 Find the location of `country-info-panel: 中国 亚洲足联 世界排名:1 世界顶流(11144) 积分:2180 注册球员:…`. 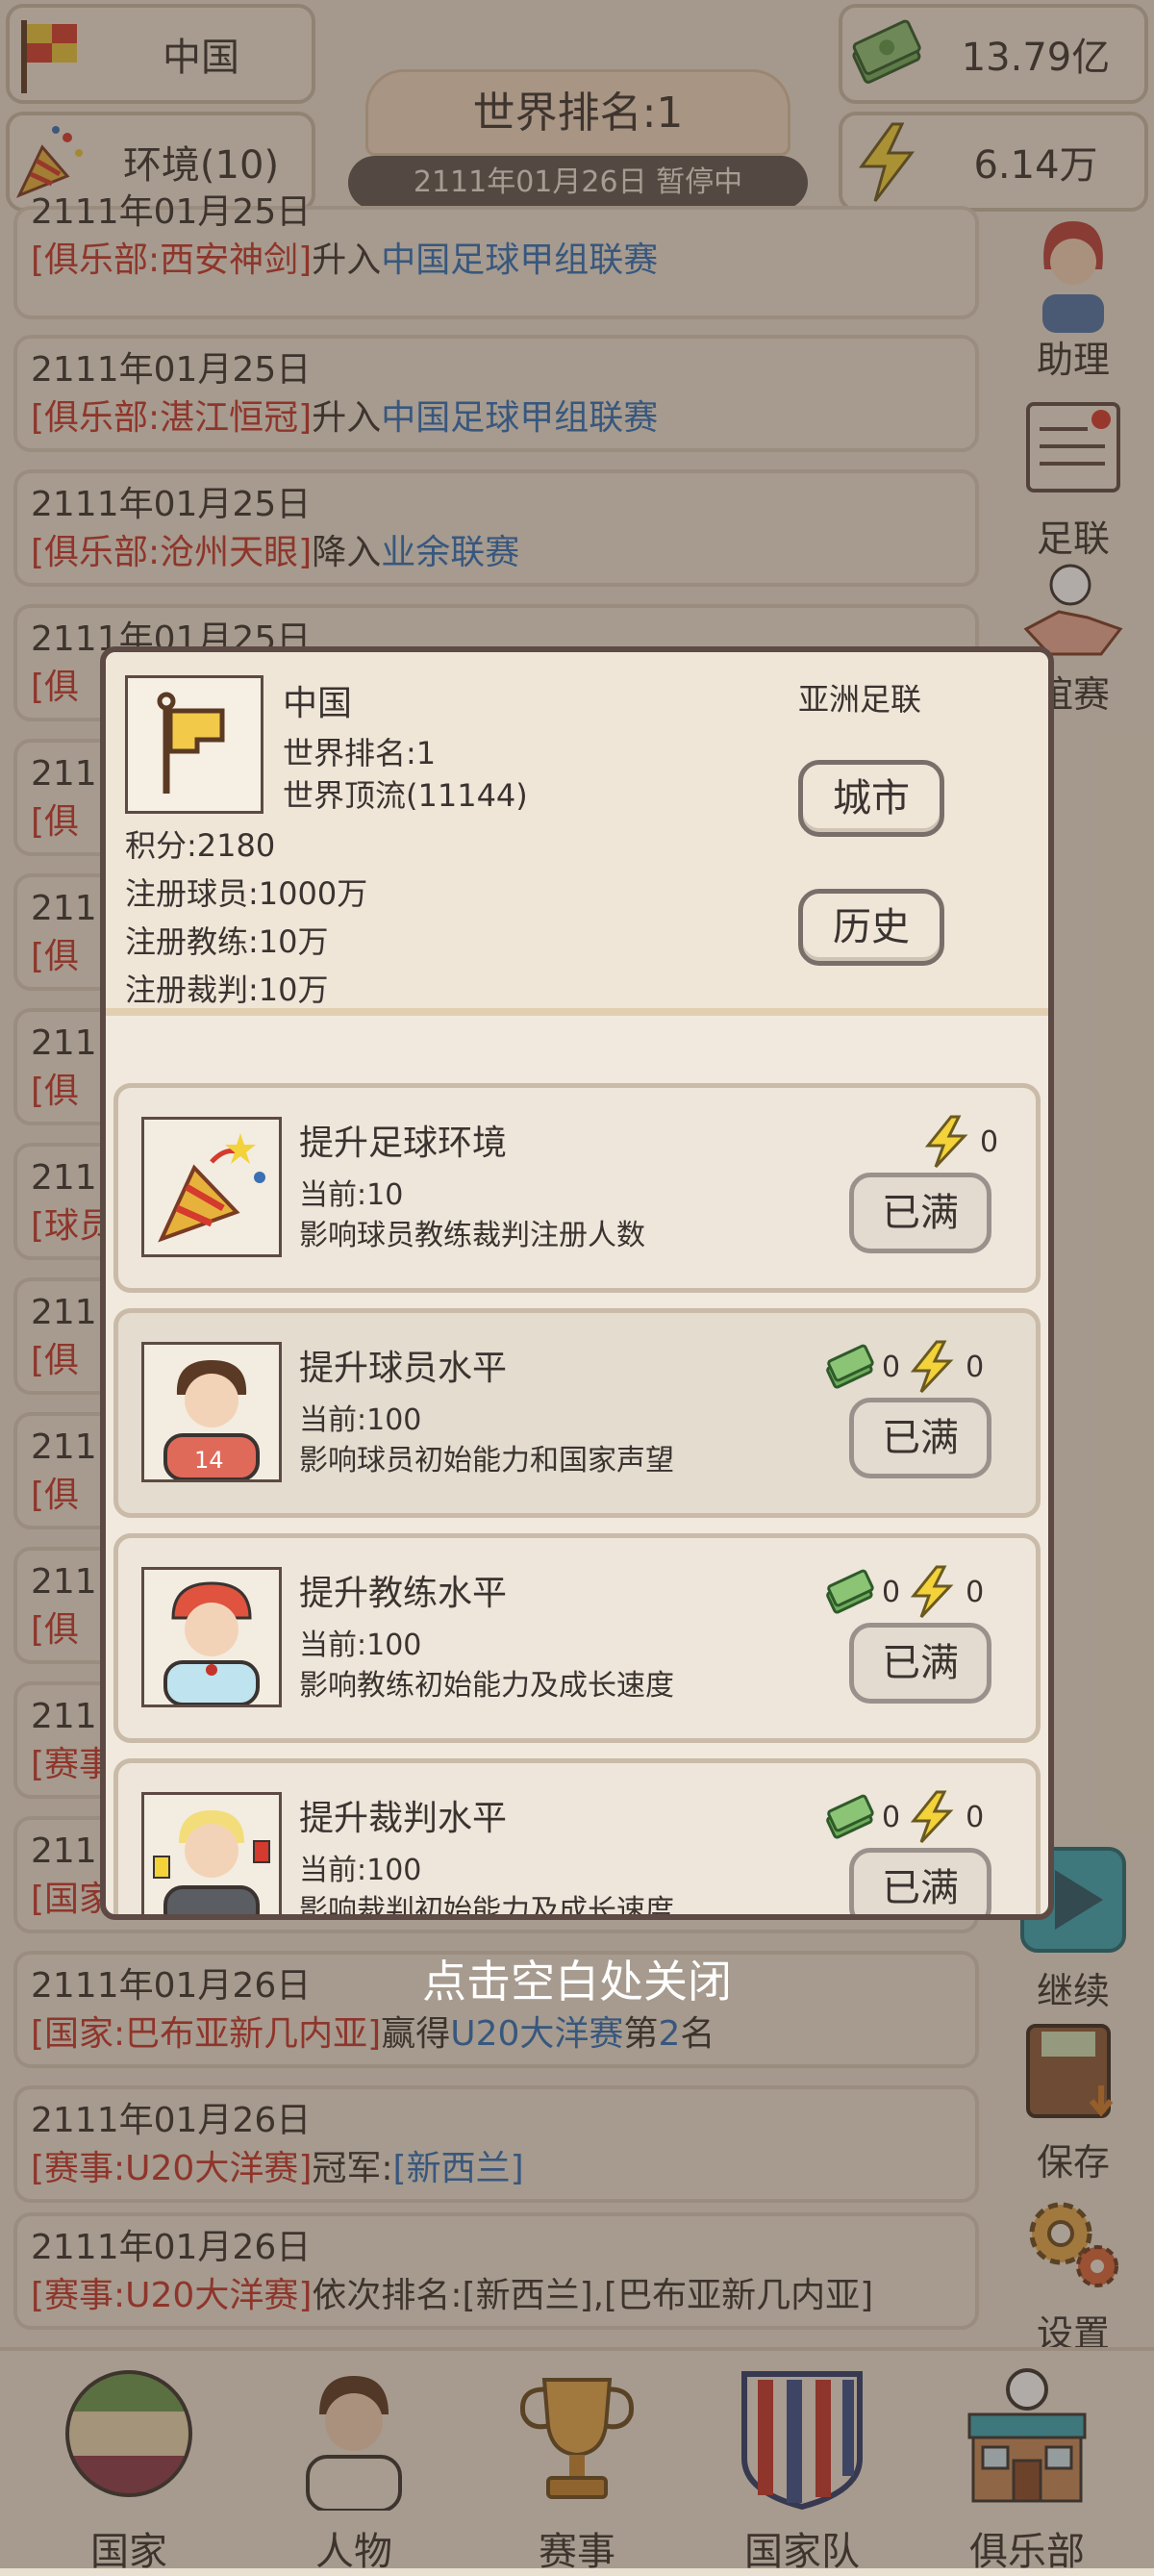

country-info-panel: 中国 亚洲足联 世界排名:1 世界顶流(11144) 积分:2180 注册球员:… is located at coordinates (577, 834).